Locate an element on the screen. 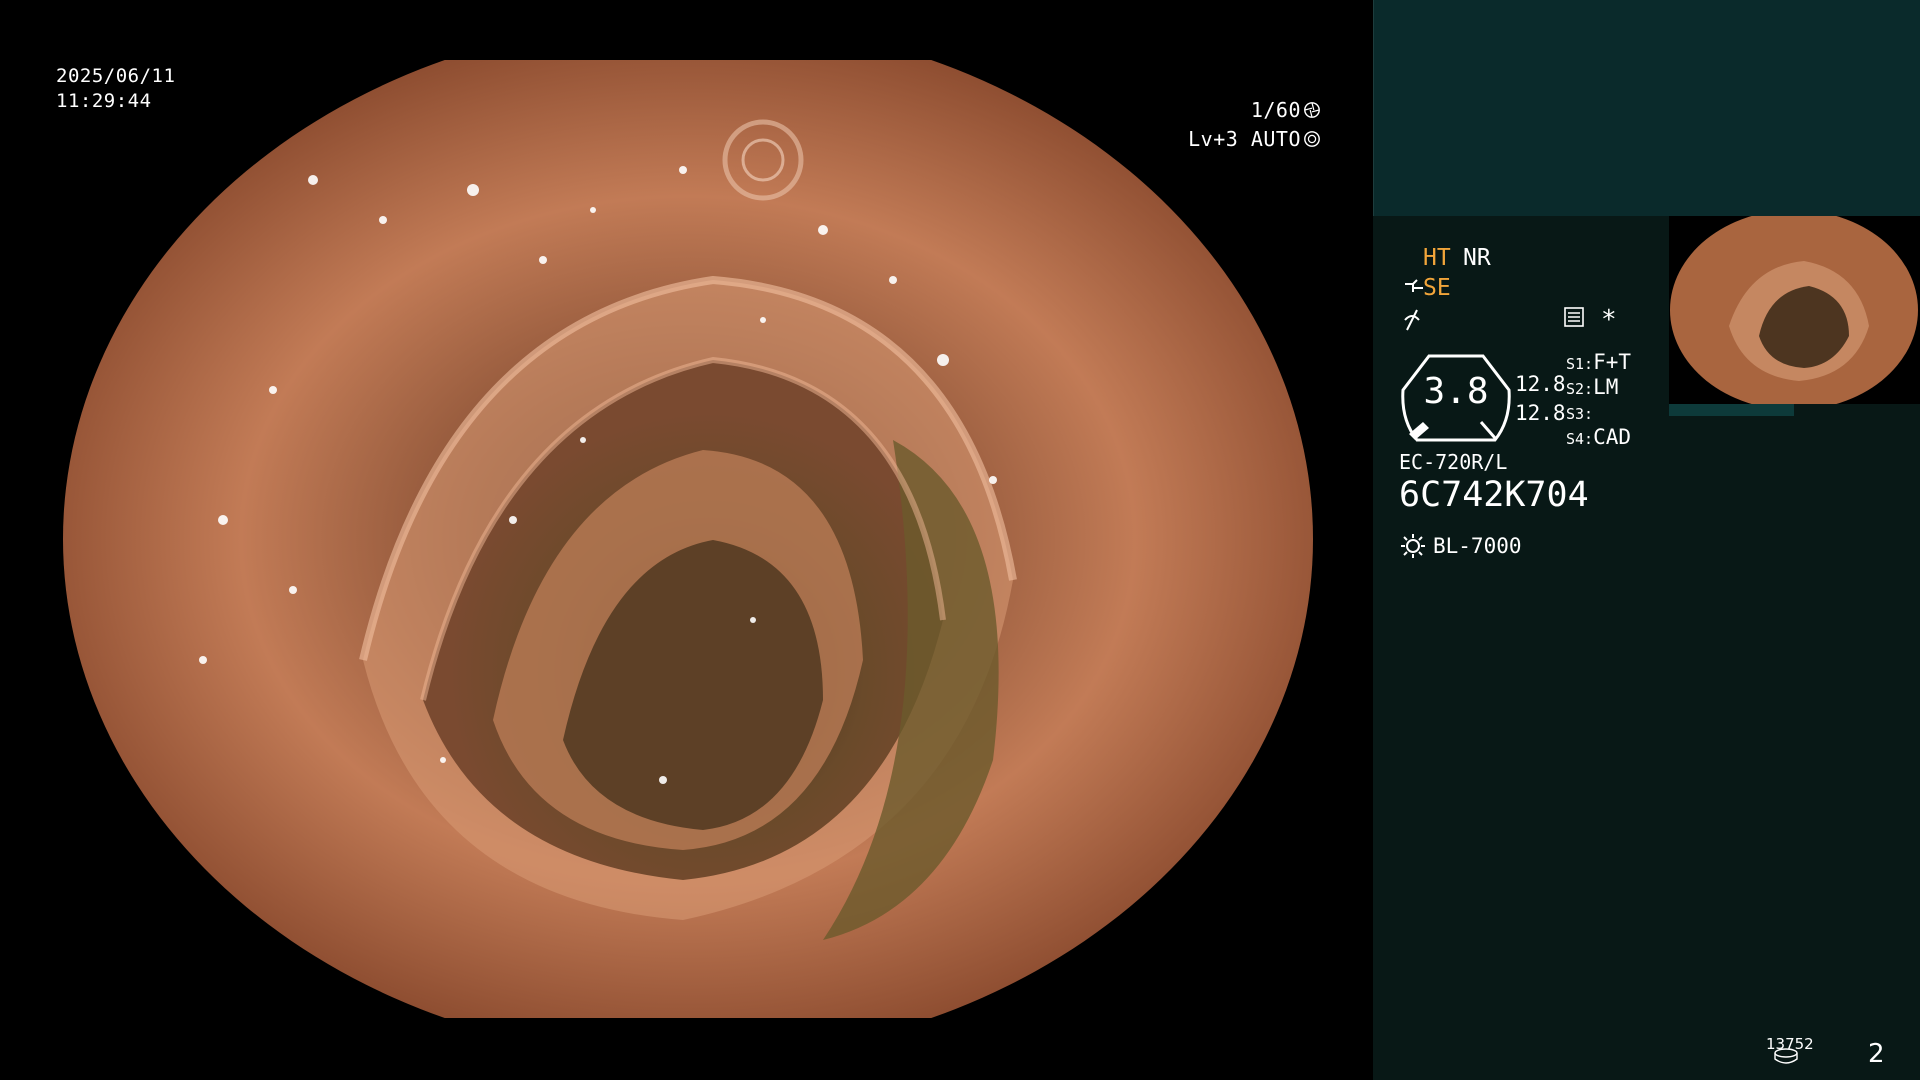 The width and height of the screenshot is (1920, 1080). captured-thumbnail is located at coordinates (1794, 310).